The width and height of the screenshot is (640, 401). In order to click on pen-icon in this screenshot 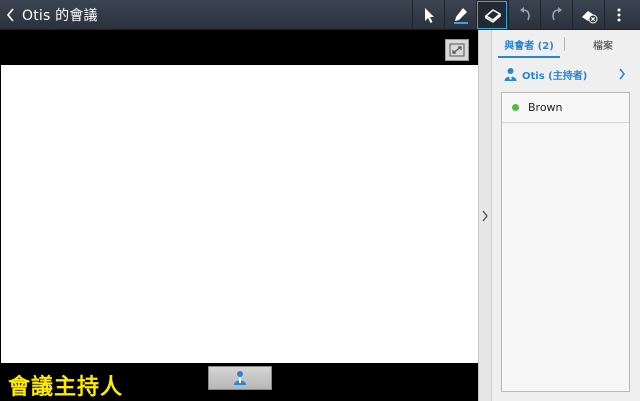, I will do `click(460, 16)`.